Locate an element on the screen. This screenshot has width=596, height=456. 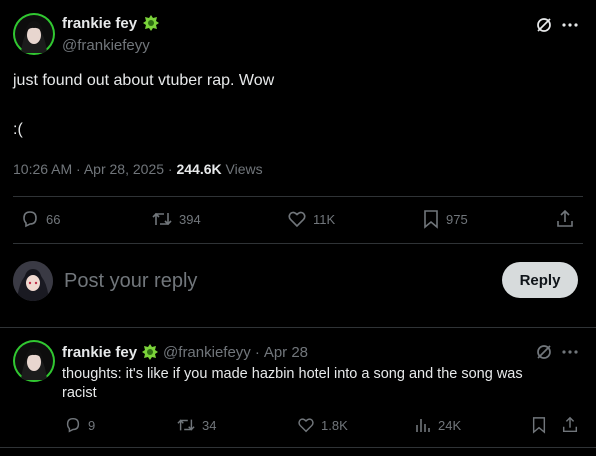
reply-text-line2: racist is located at coordinates (79, 393).